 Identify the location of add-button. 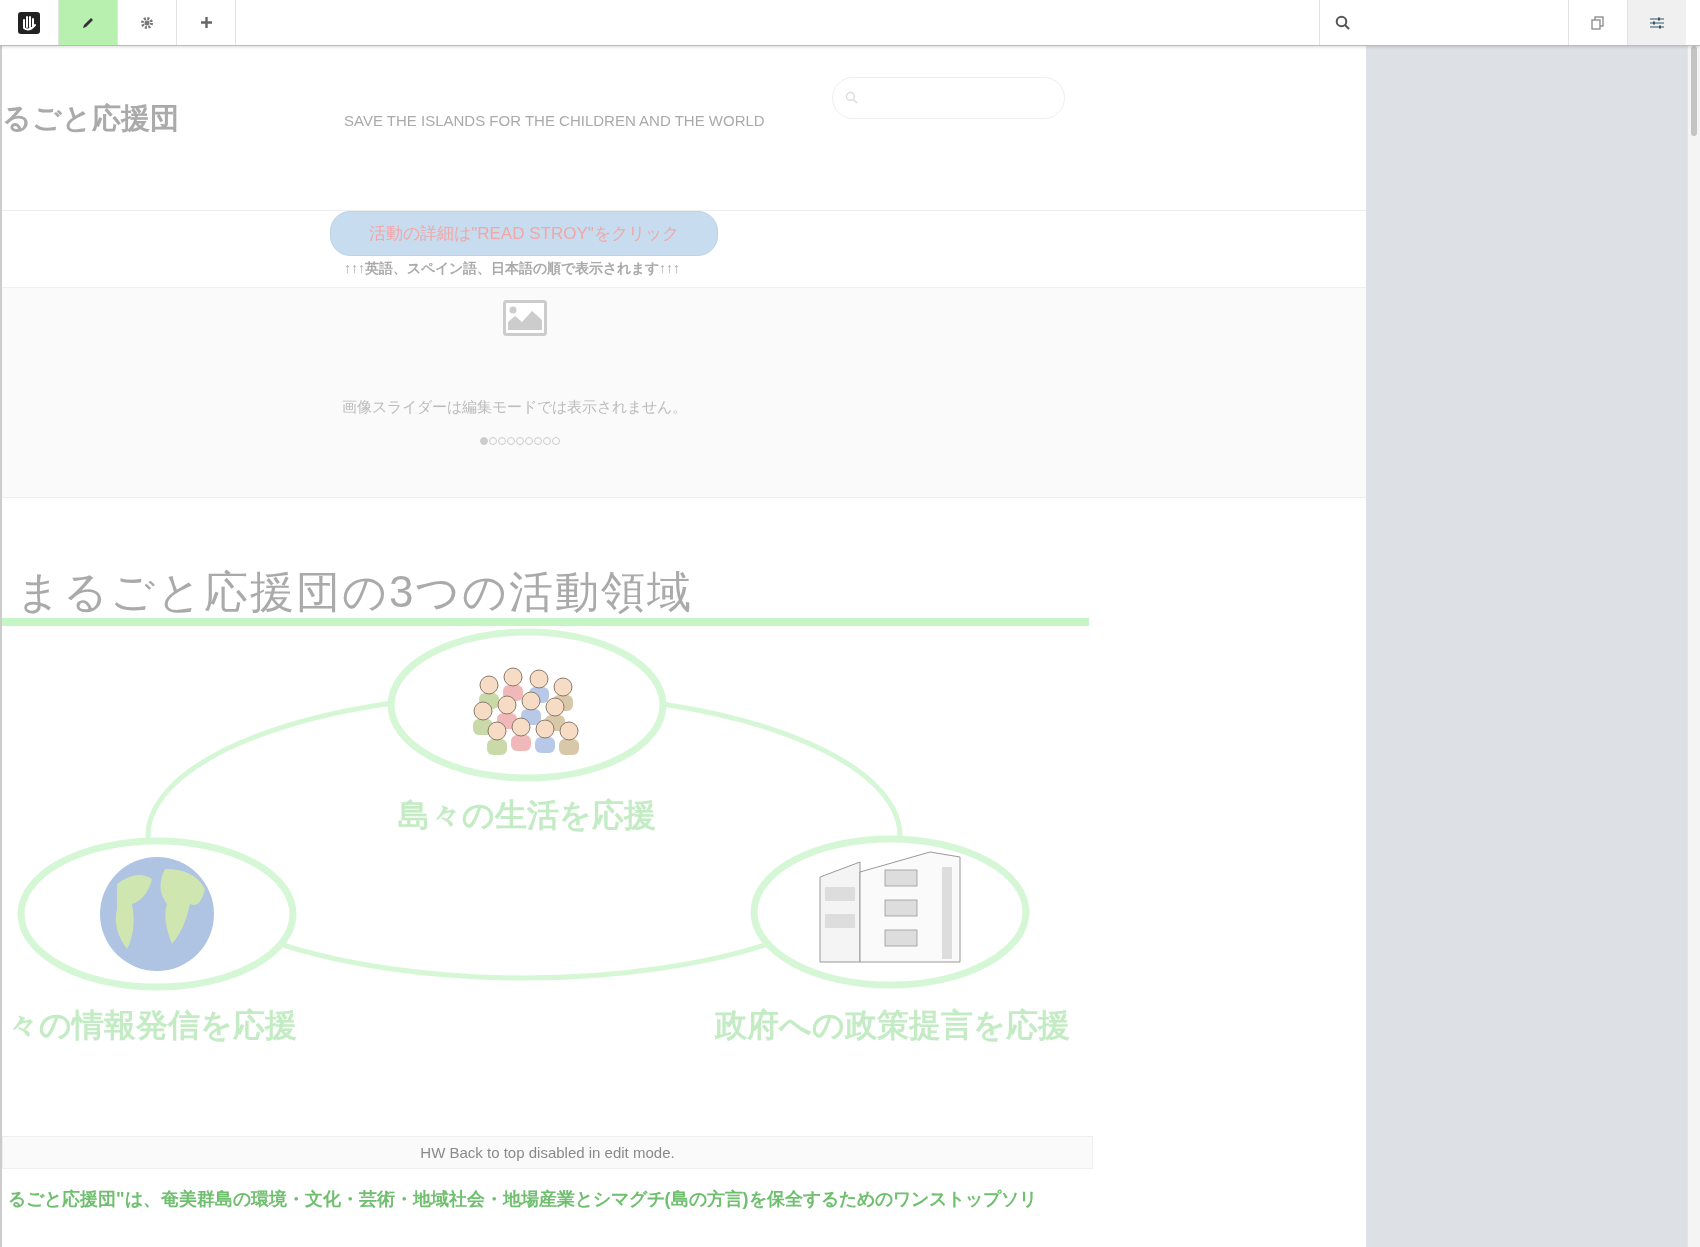
(206, 22).